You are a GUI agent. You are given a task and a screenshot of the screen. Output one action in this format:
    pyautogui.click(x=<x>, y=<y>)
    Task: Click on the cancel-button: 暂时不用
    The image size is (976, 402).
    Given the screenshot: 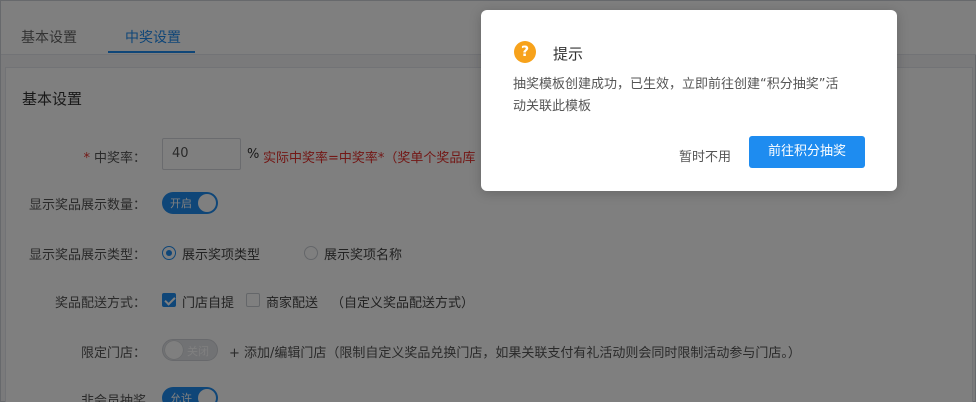 What is the action you would take?
    pyautogui.click(x=705, y=158)
    